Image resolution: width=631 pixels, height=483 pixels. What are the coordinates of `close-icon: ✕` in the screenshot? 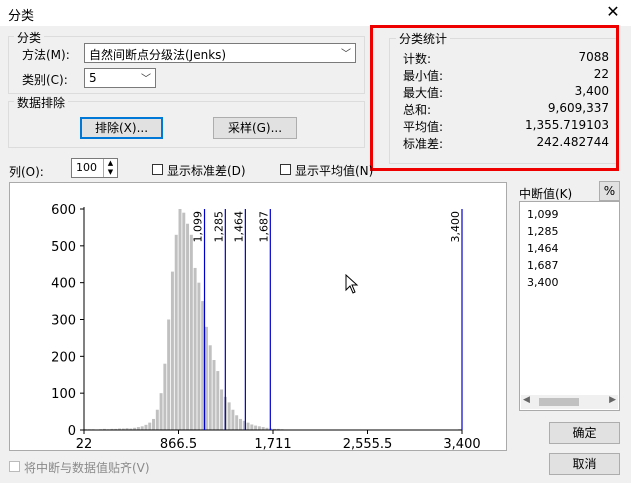 It's located at (613, 12).